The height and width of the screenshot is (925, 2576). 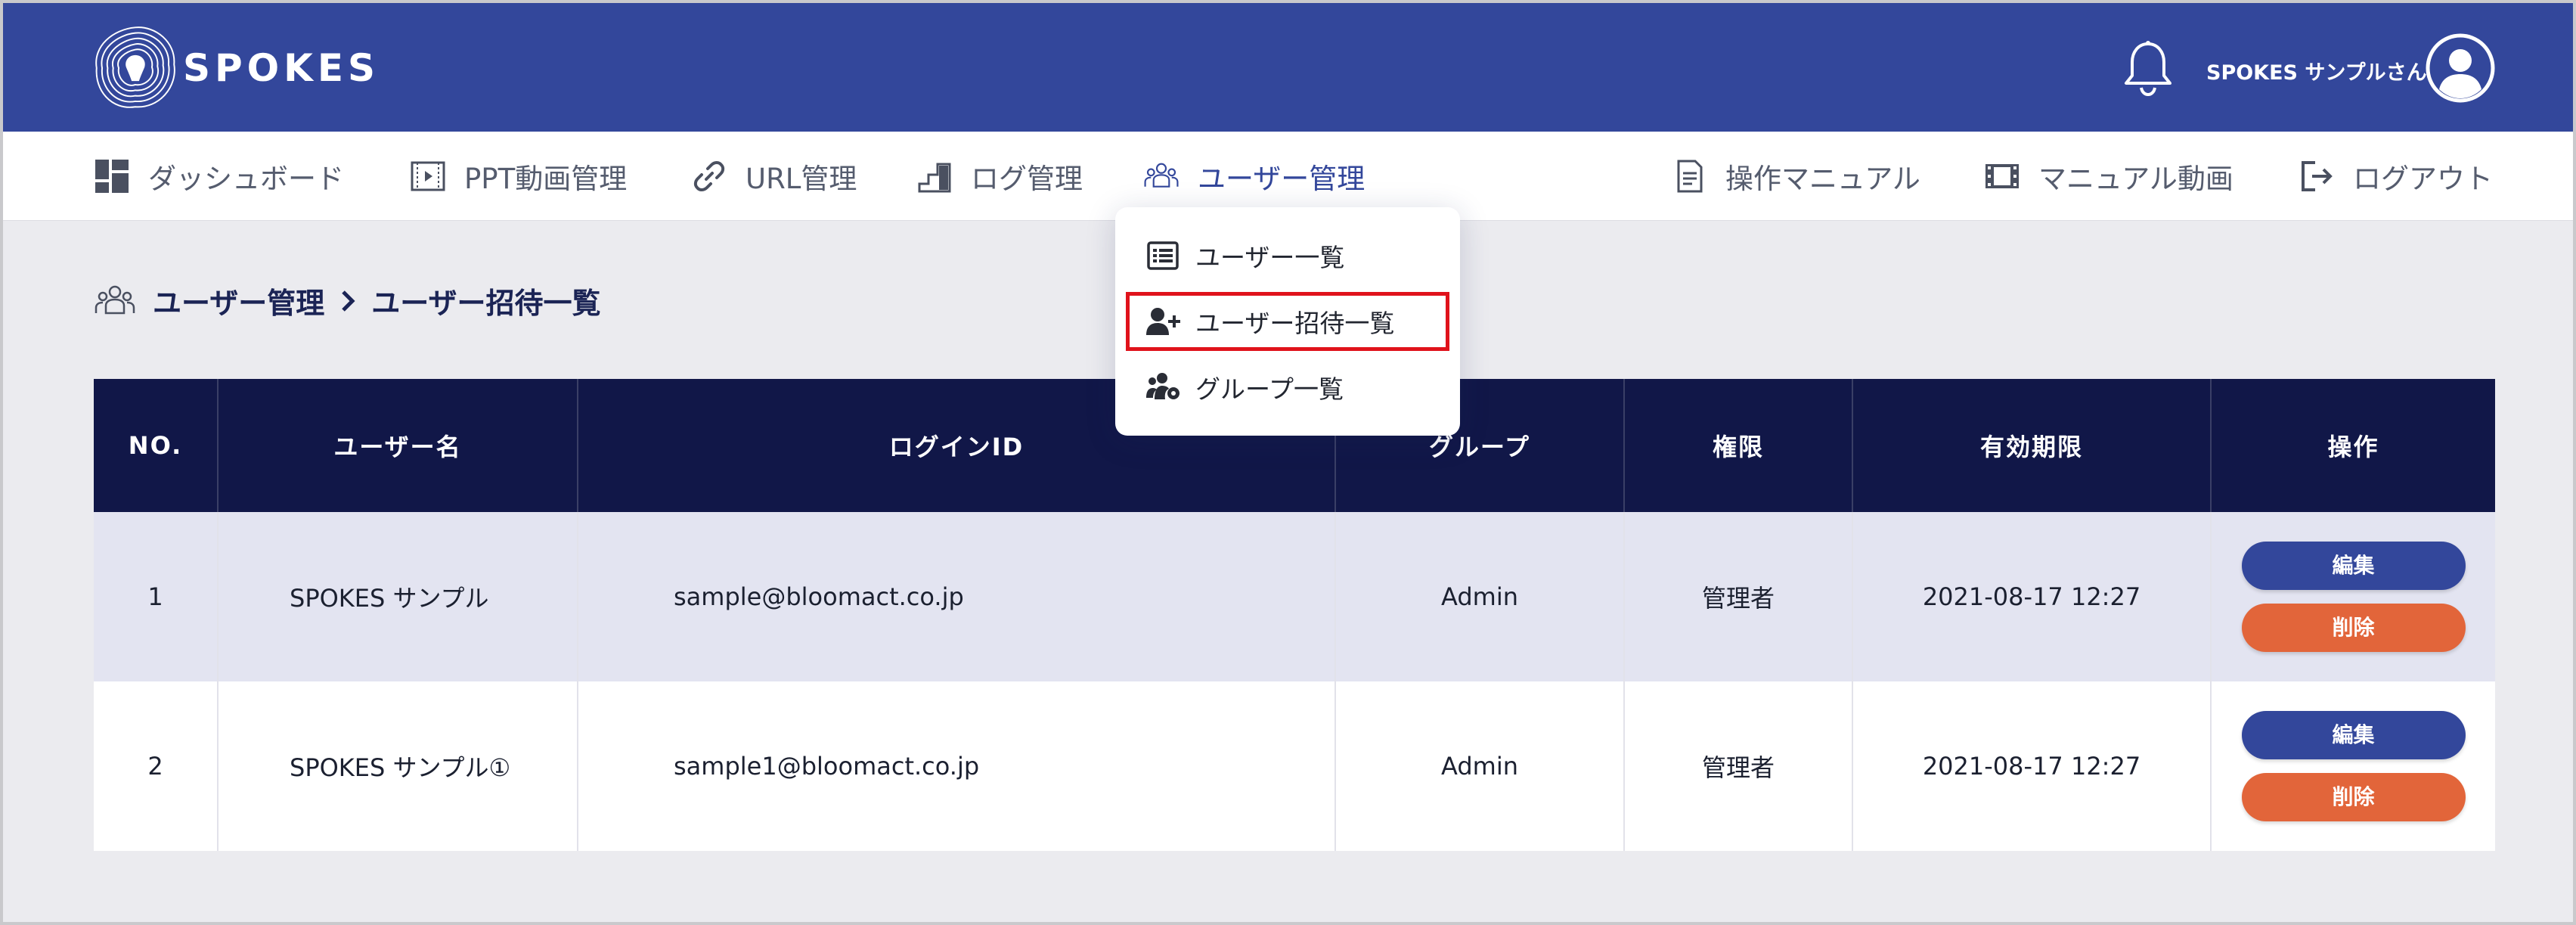 I want to click on nav-logout-label: ログアウト, so click(x=2423, y=179).